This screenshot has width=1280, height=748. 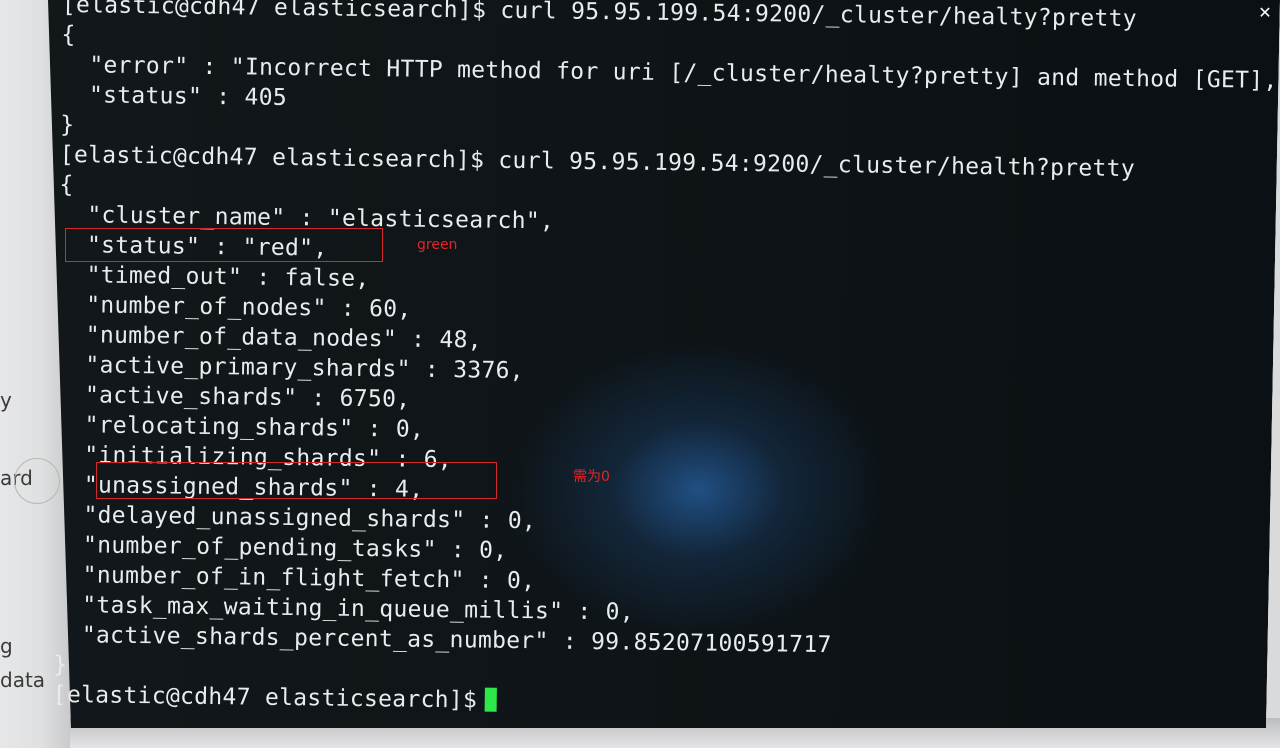 What do you see at coordinates (23, 680) in the screenshot?
I see `background-fragment: data` at bounding box center [23, 680].